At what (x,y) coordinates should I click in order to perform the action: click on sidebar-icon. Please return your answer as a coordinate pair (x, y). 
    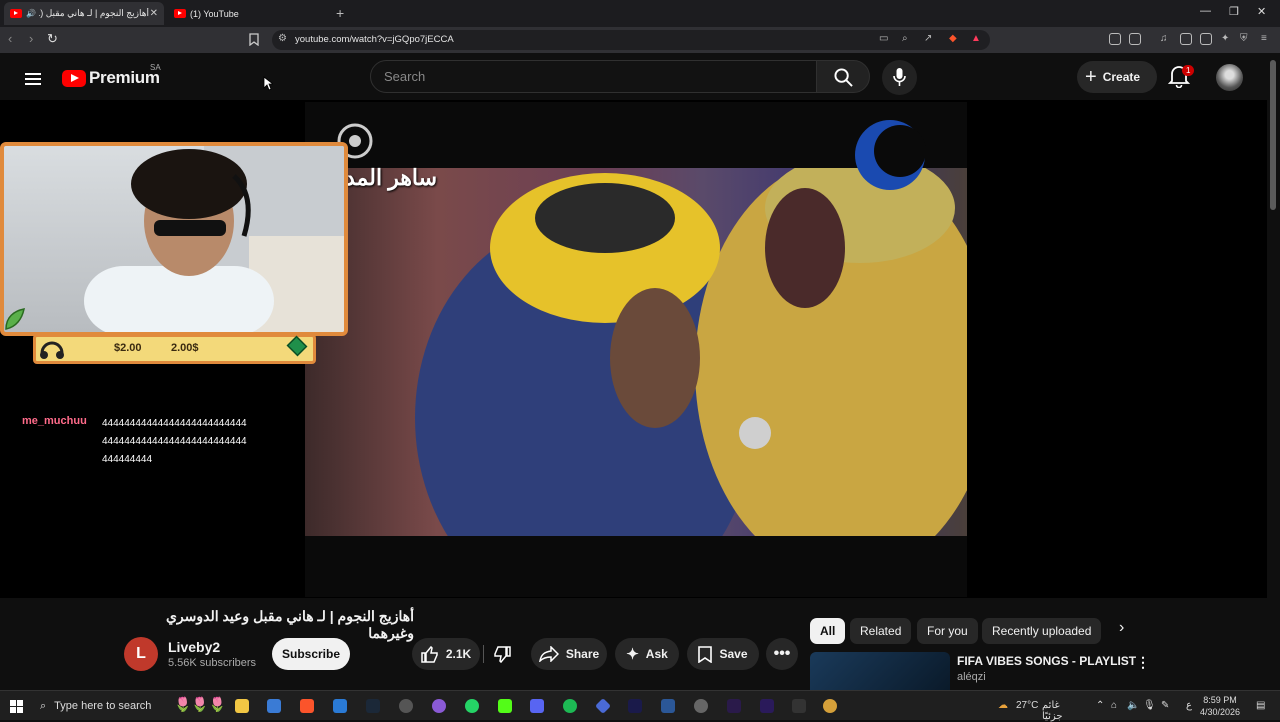
    Looking at the image, I should click on (1186, 39).